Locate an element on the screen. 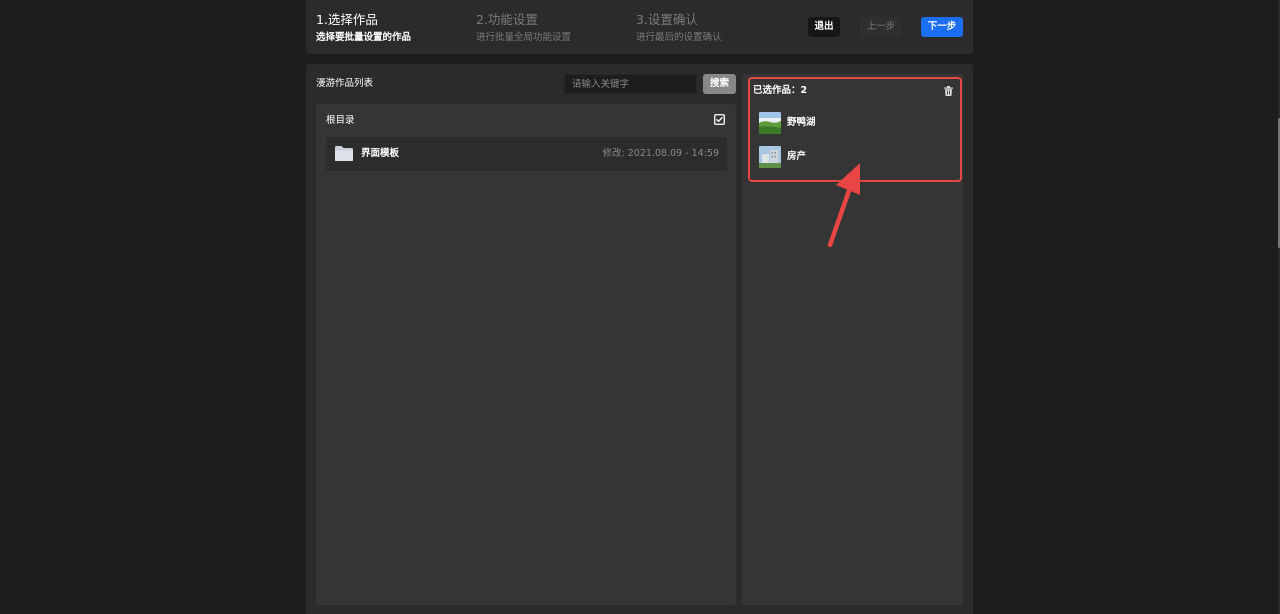  step-subtitle: 选择要批量设置的作品 is located at coordinates (364, 37).